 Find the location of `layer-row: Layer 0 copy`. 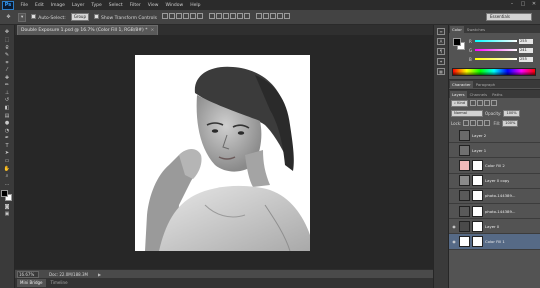

layer-row: Layer 0 copy is located at coordinates (494, 181).